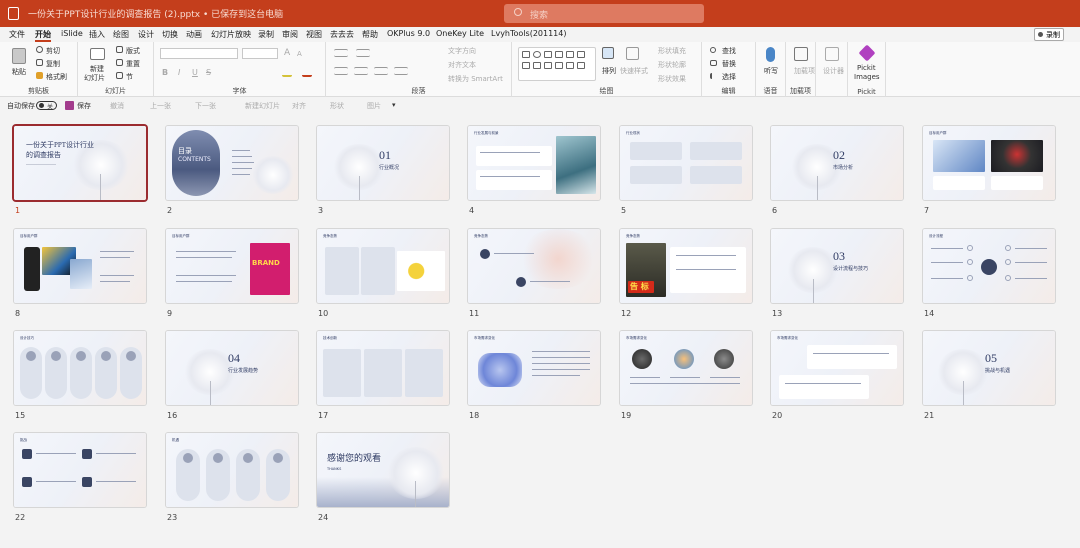  I want to click on slide-thumbnail-9: 目标用户群 BRAND, so click(232, 266).